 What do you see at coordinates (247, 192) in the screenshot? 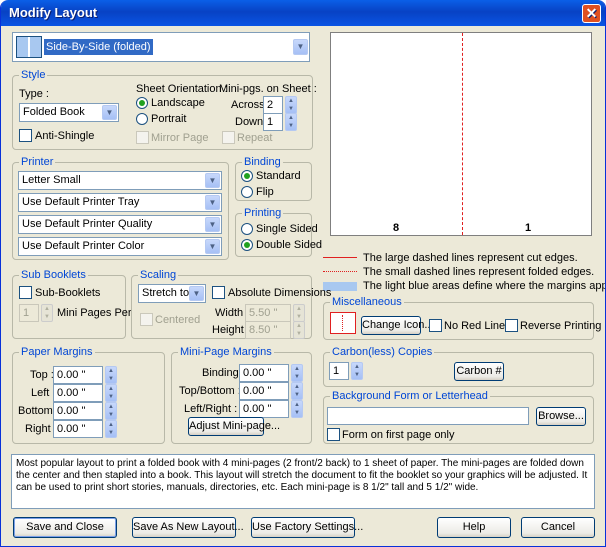
I see `binding-flip-radio` at bounding box center [247, 192].